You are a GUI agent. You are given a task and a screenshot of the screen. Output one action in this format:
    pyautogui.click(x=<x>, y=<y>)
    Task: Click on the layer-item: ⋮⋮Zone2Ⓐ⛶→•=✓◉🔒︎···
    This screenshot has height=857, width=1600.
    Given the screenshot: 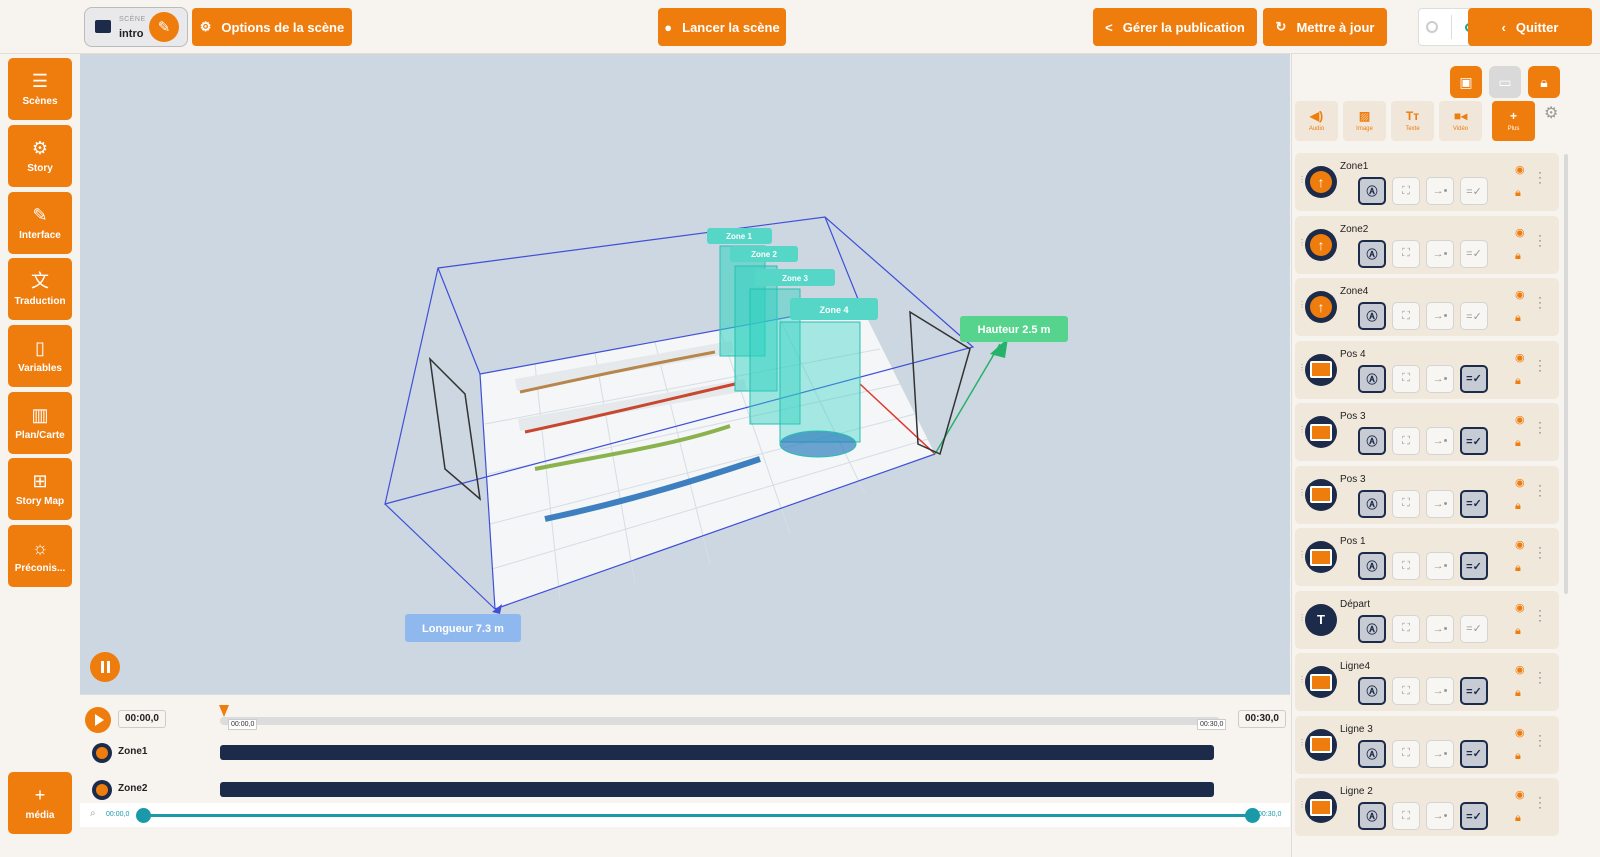 What is the action you would take?
    pyautogui.click(x=1427, y=244)
    